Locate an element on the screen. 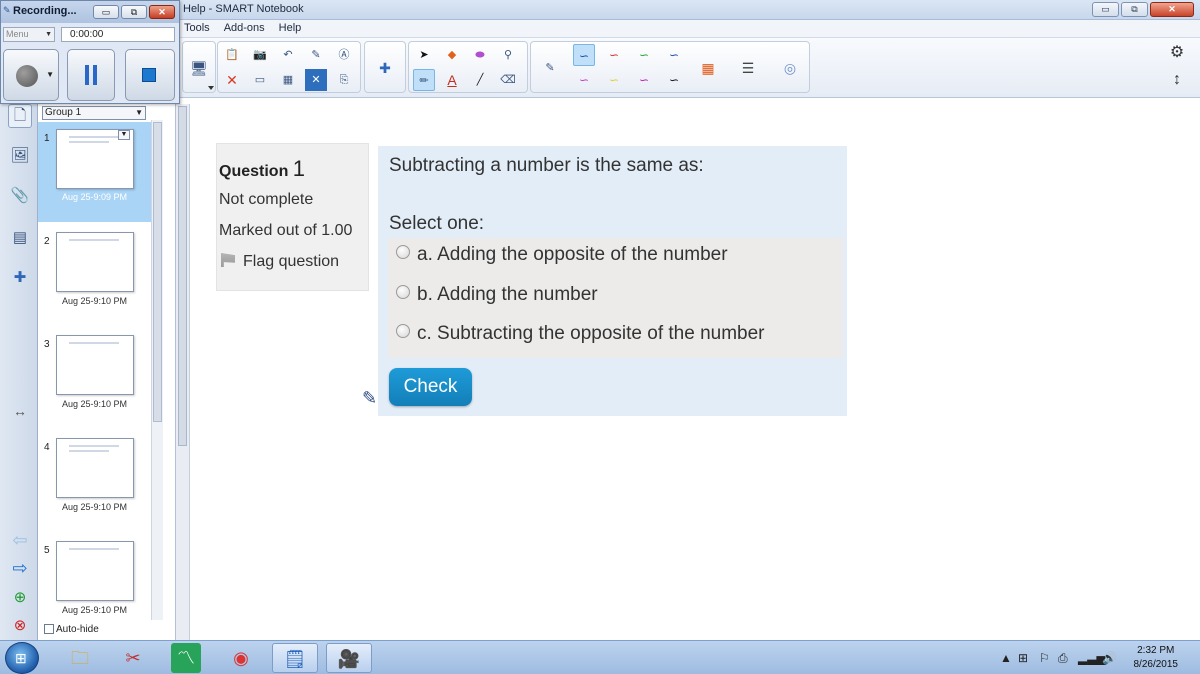  puzzle-icon: ✚ is located at coordinates (385, 68).